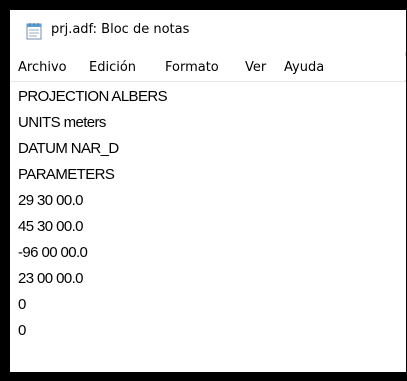 This screenshot has height=381, width=407. Describe the element at coordinates (120, 29) in the screenshot. I see `window-title: prj.adf: Bloc de notas` at that location.